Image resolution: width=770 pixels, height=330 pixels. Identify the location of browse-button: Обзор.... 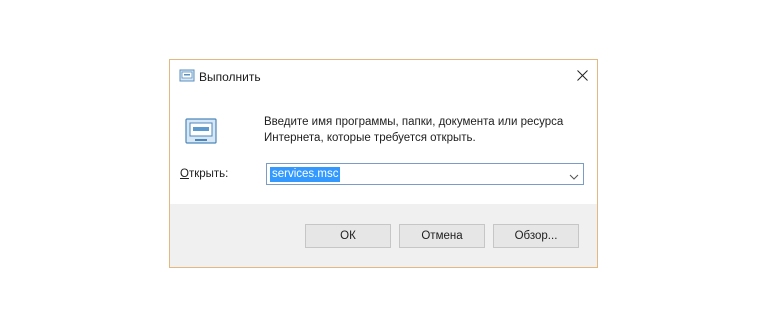
(536, 236).